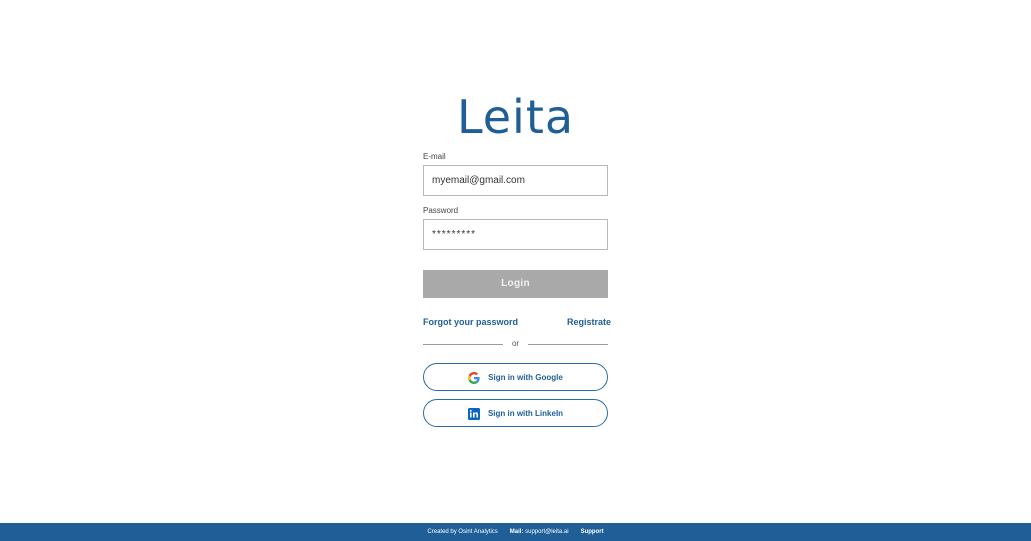  I want to click on forgot-password-link: Forgot your password, so click(470, 322).